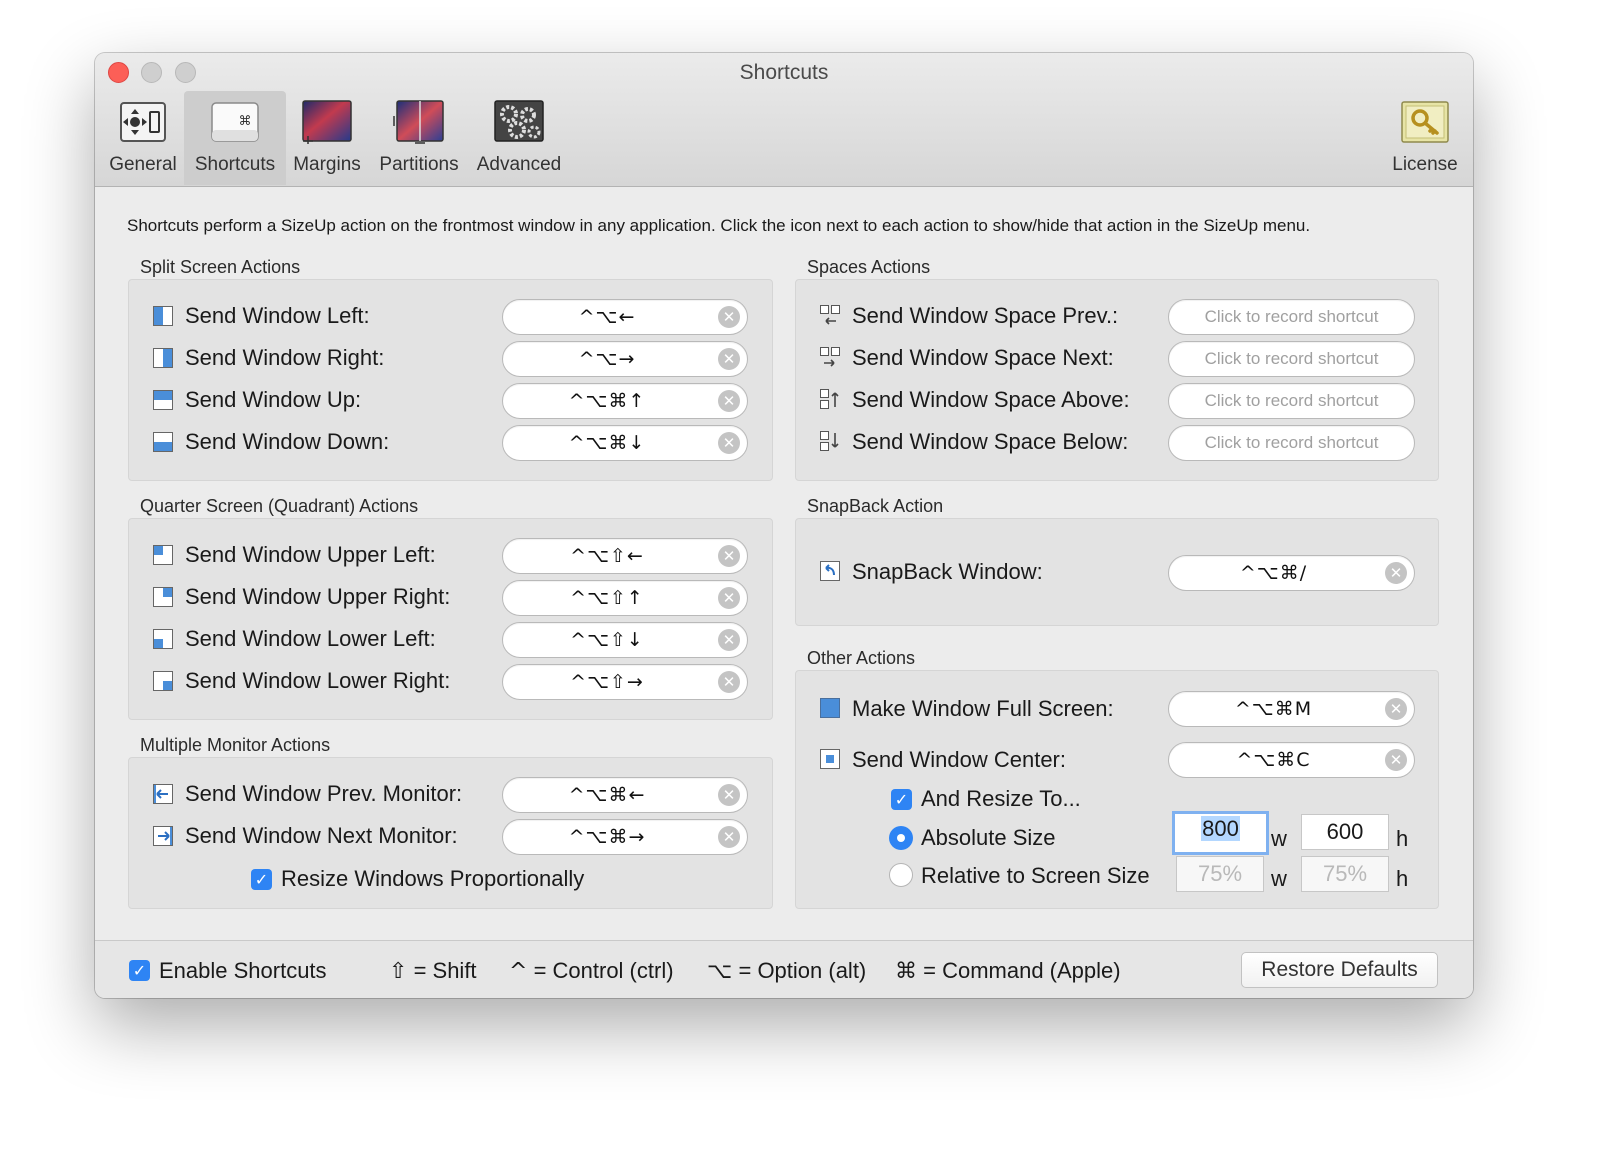  What do you see at coordinates (143, 164) in the screenshot?
I see `tab-general-label: General` at bounding box center [143, 164].